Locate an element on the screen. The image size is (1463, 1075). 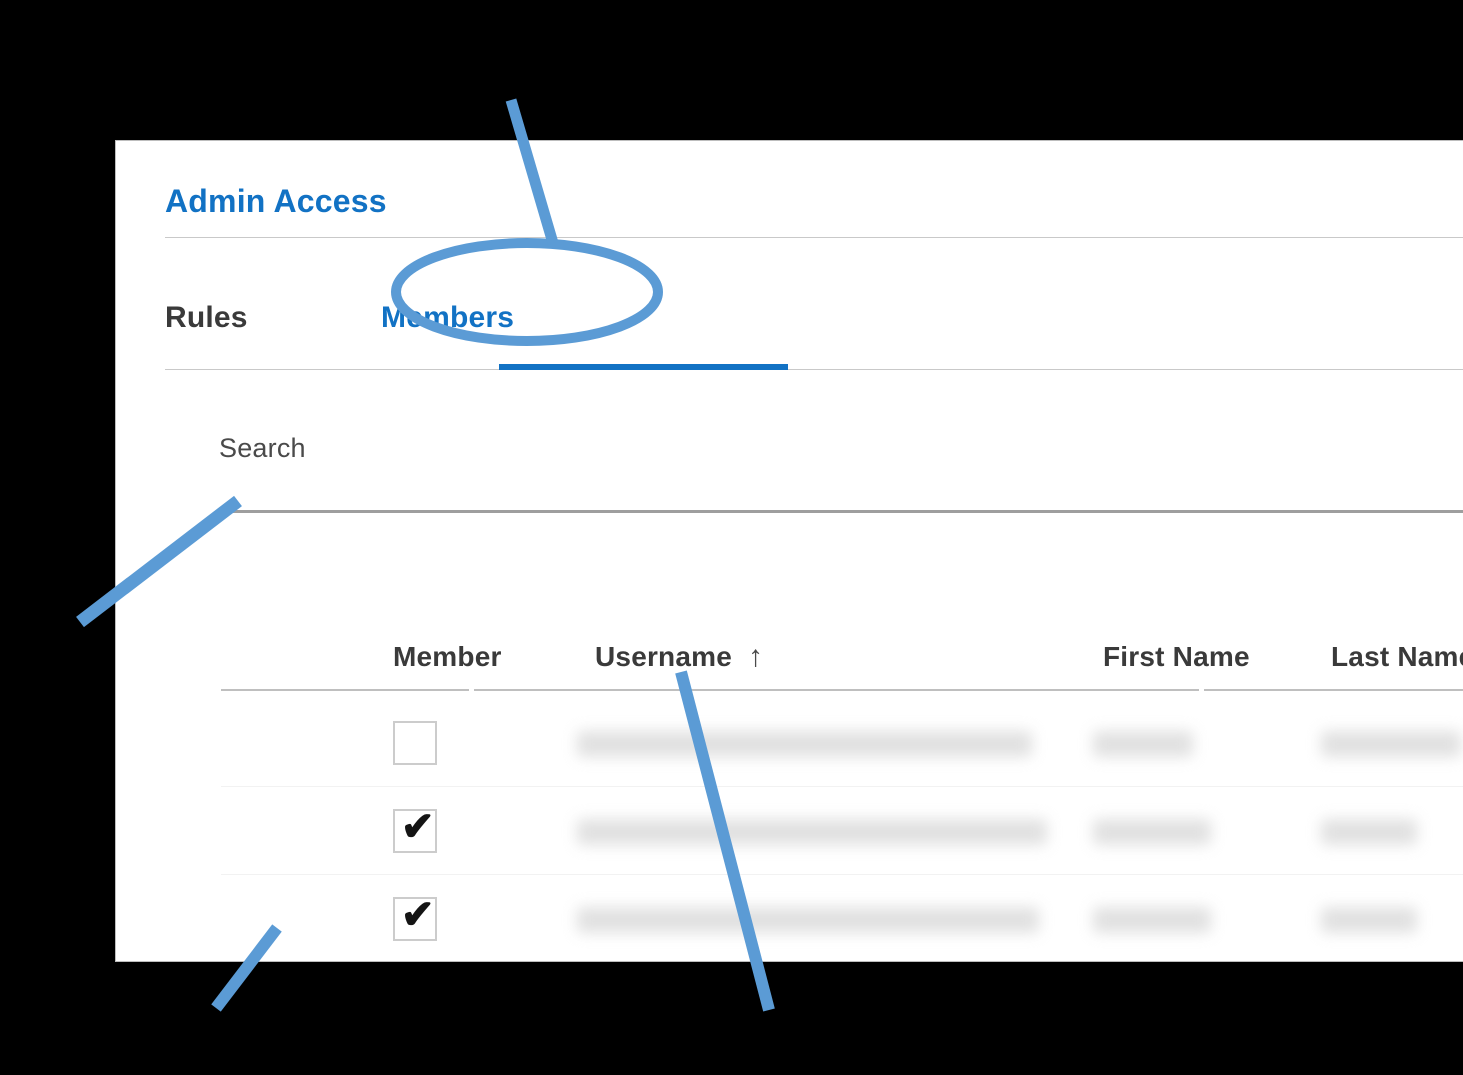
search-underline is located at coordinates (841, 511).